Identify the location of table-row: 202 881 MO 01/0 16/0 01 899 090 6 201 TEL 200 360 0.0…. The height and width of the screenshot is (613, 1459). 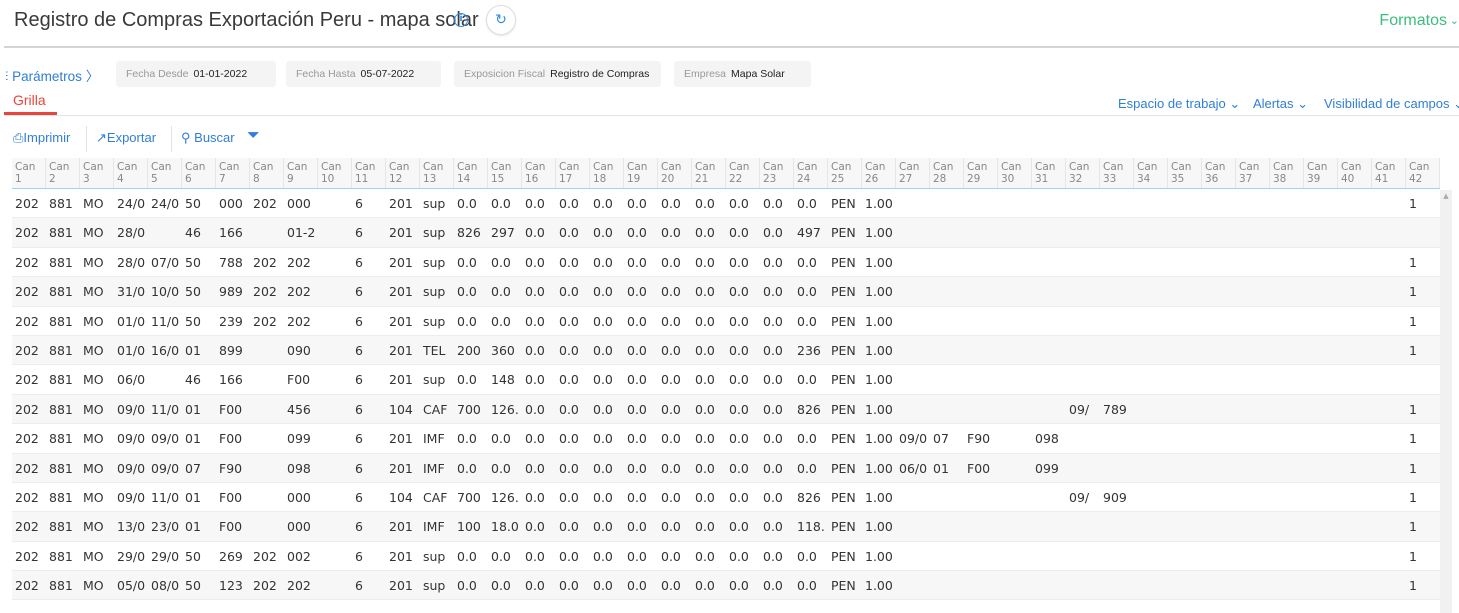
(726, 350).